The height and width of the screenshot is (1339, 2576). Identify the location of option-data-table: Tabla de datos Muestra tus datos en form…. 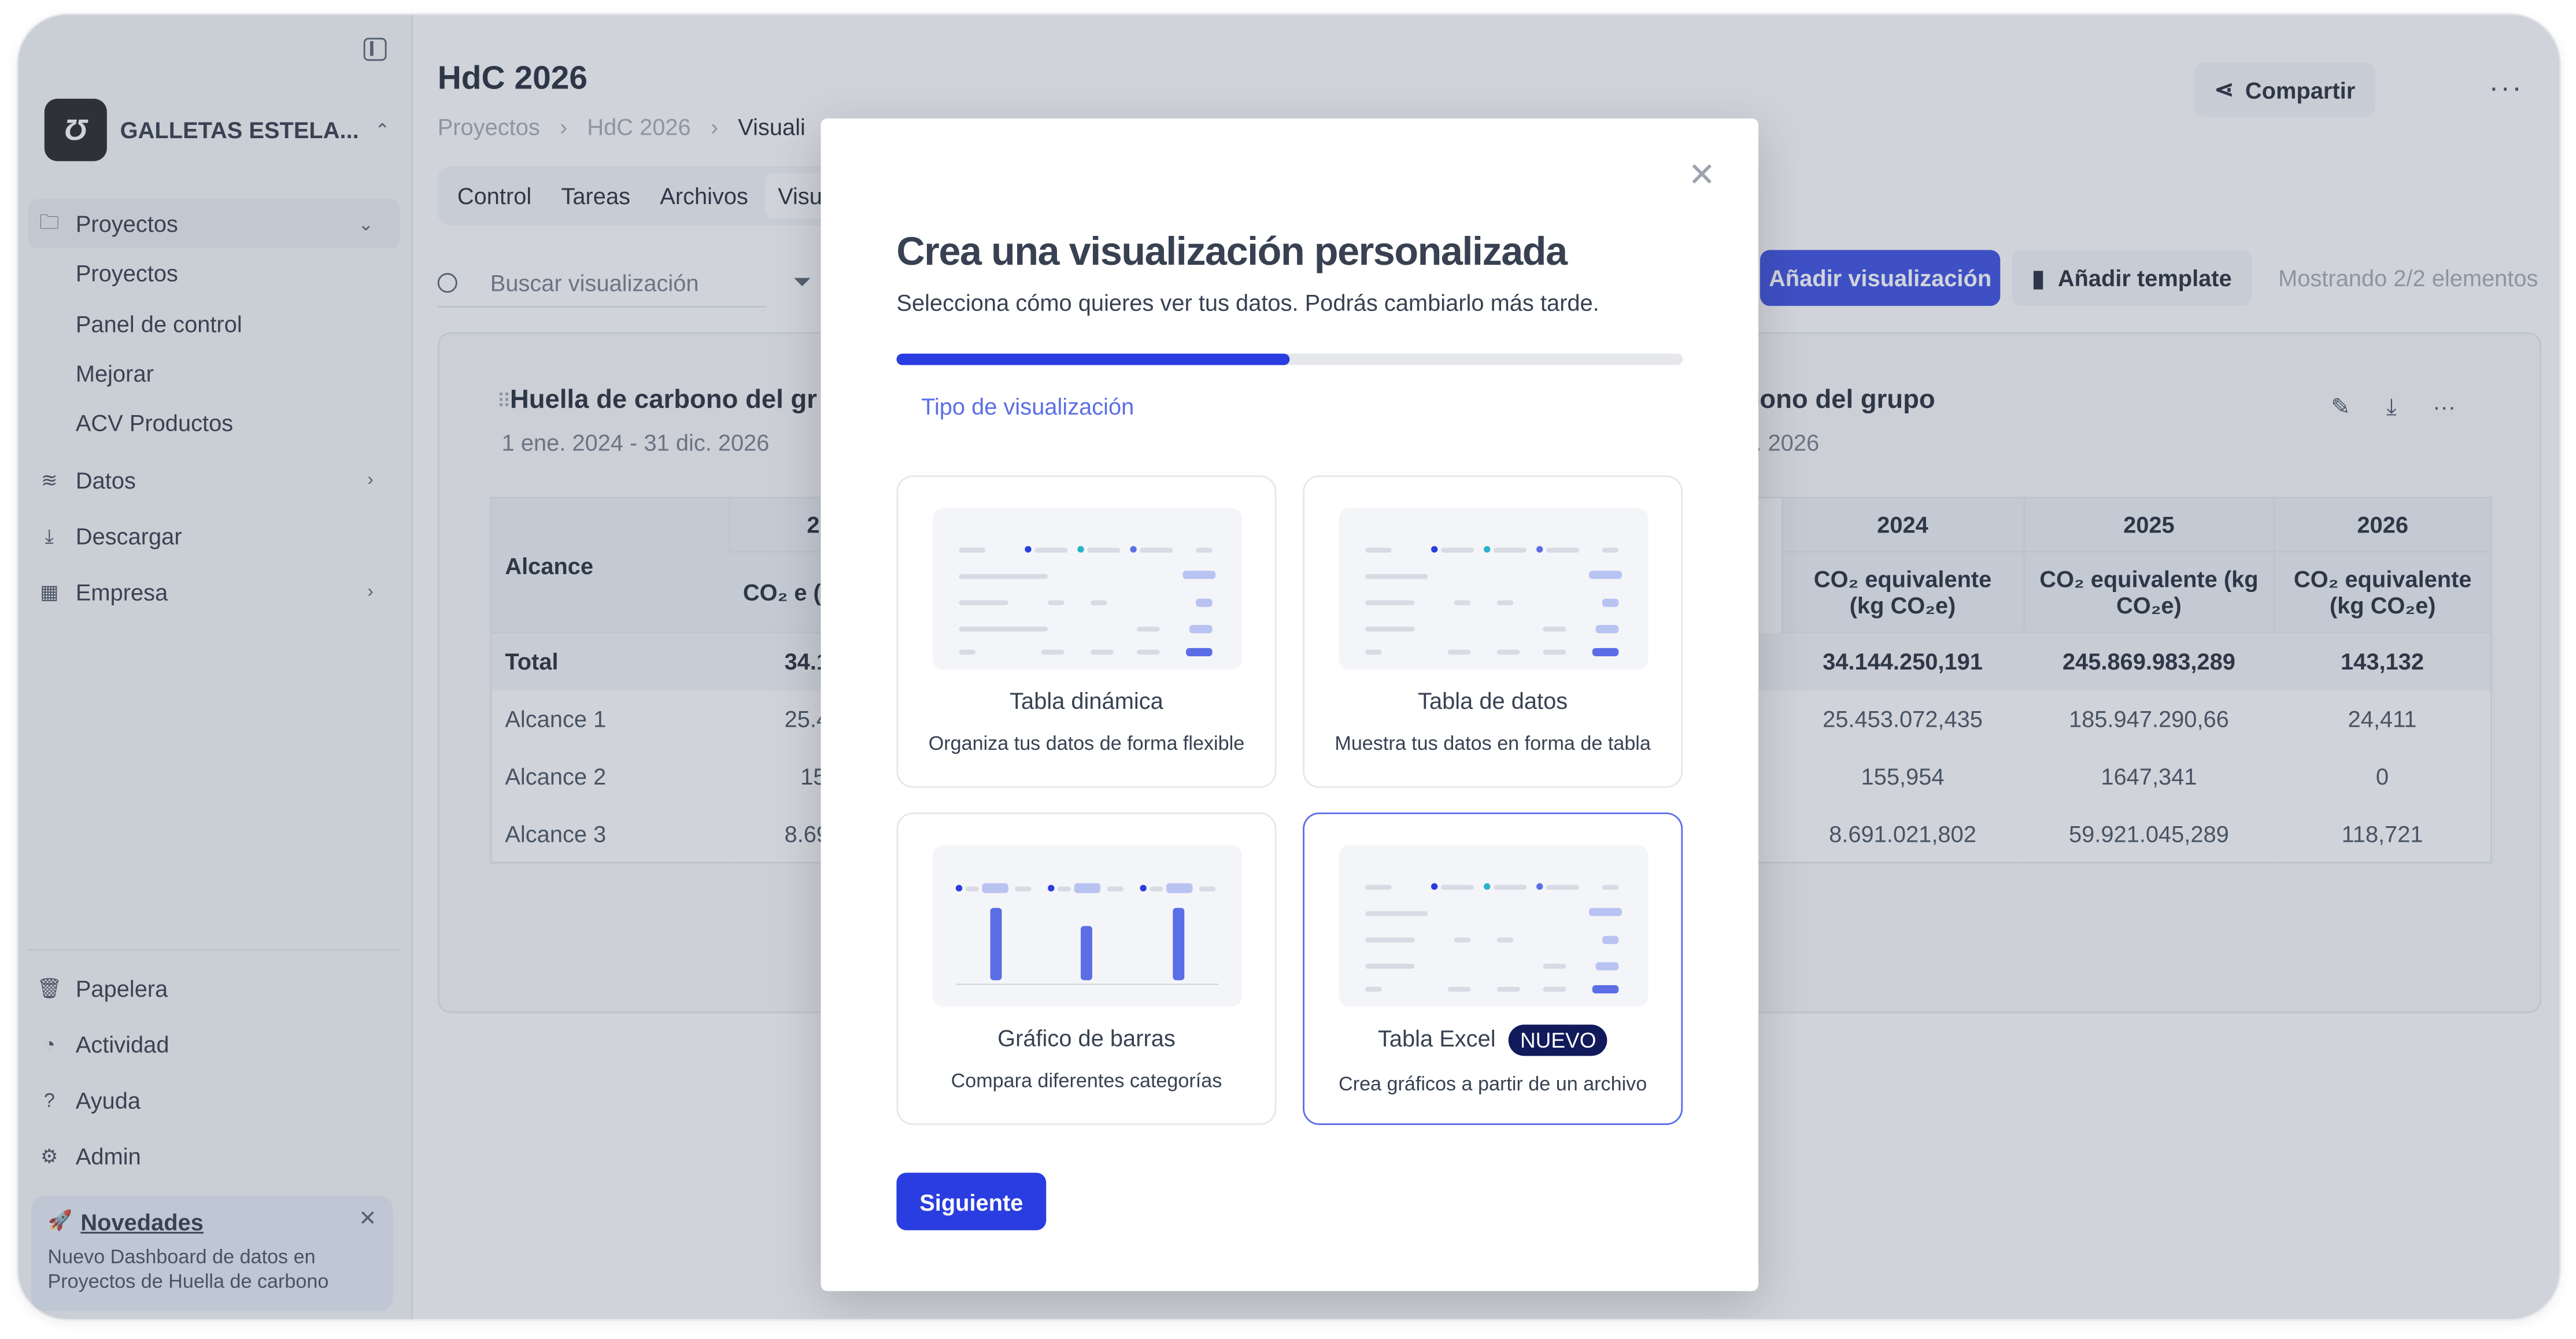
(1493, 631).